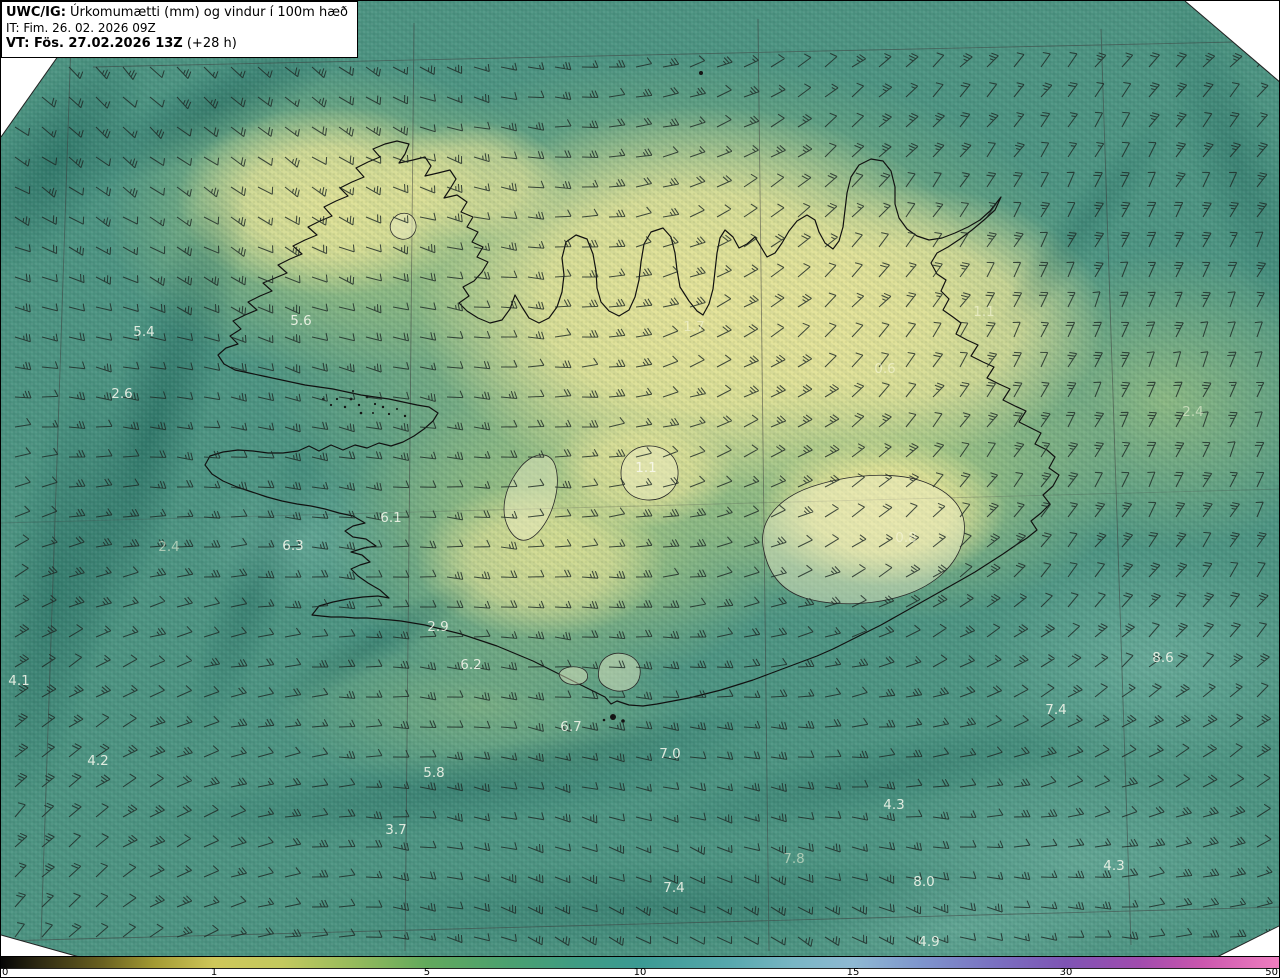  What do you see at coordinates (292, 546) in the screenshot?
I see `extrema-value-label: 6.3` at bounding box center [292, 546].